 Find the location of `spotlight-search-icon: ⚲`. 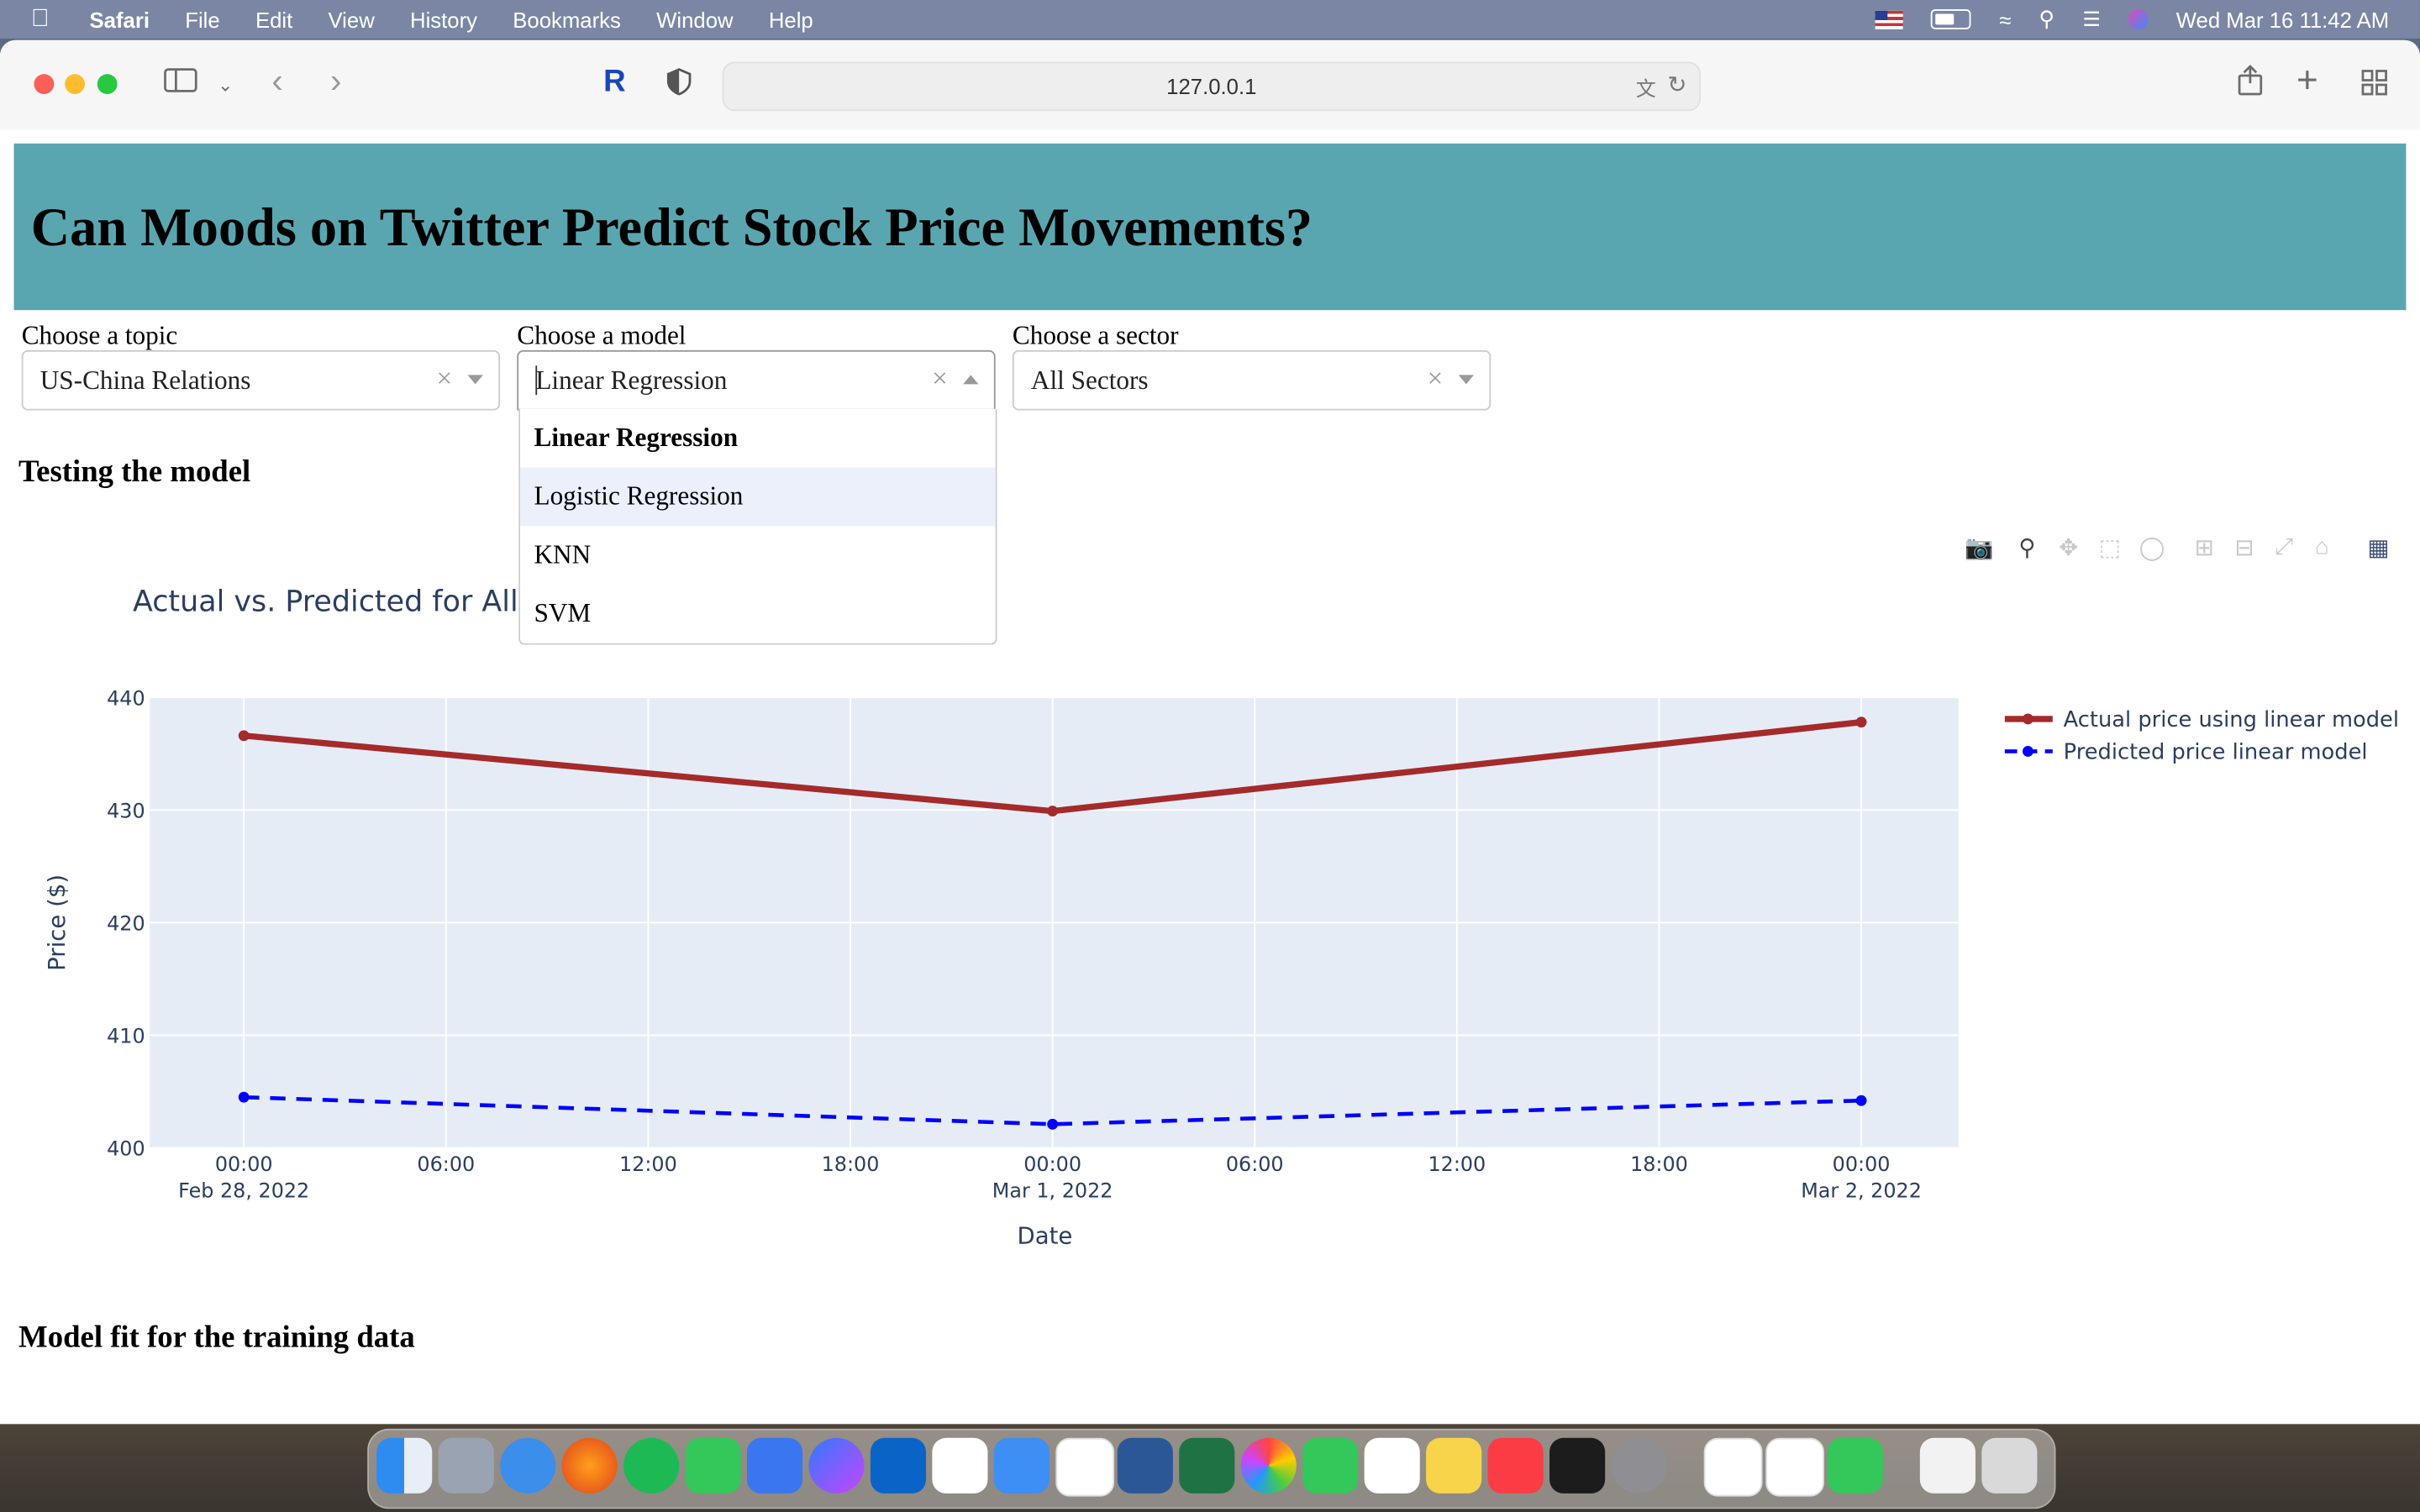

spotlight-search-icon: ⚲ is located at coordinates (2046, 19).